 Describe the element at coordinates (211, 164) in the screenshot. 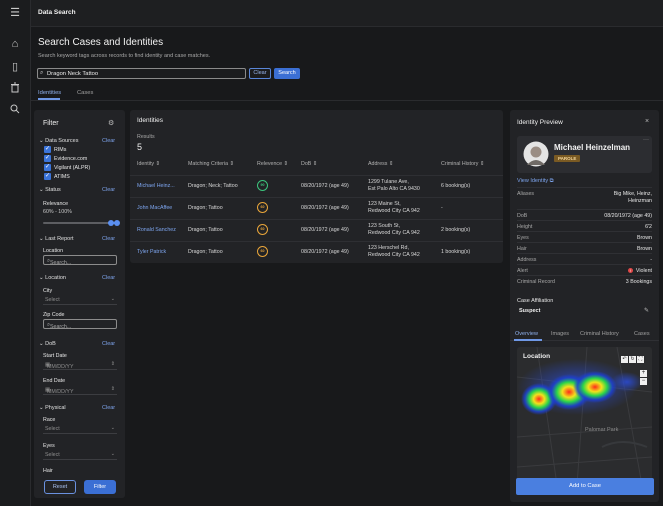

I see `column-matching-criteria: Matching Criteria ⇕` at that location.